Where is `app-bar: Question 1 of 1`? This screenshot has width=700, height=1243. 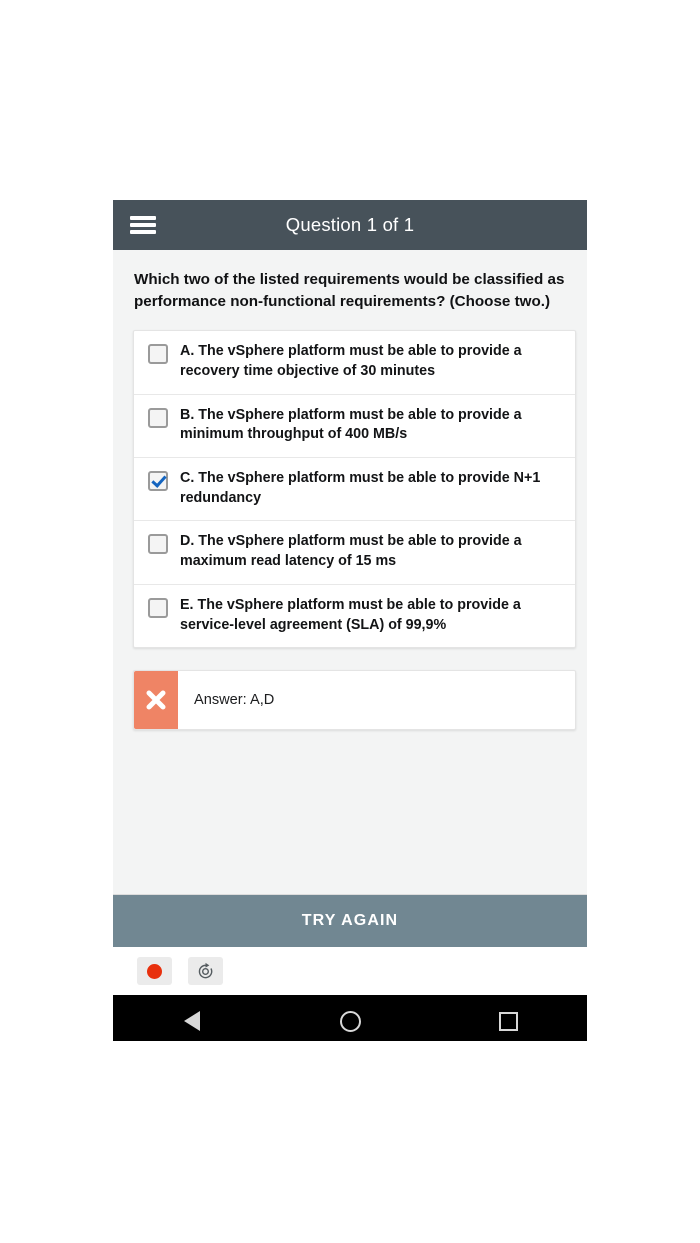 app-bar: Question 1 of 1 is located at coordinates (350, 225).